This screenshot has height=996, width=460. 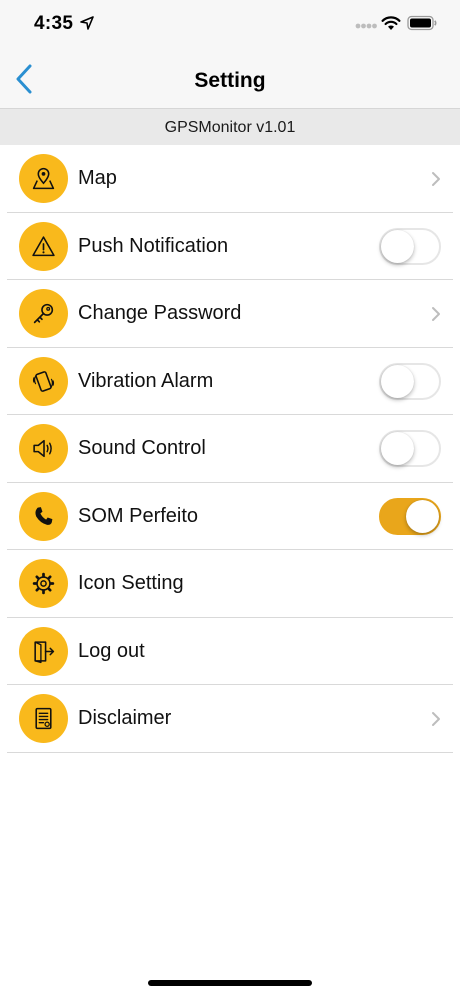 I want to click on status-bar: 4:35, so click(x=230, y=25).